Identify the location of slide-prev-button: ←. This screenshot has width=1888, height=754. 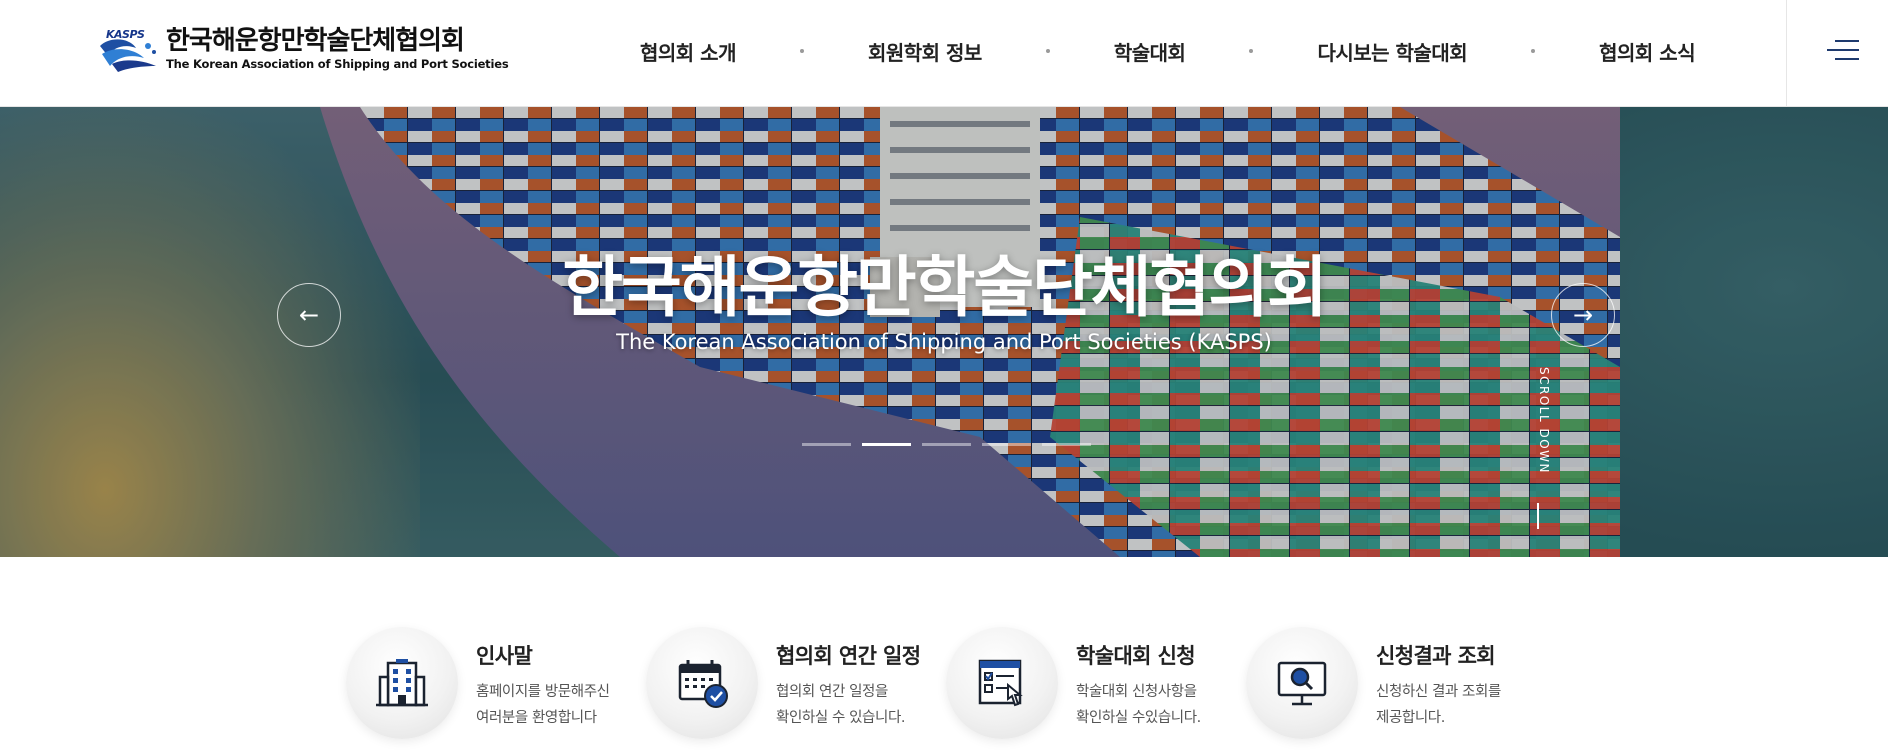
(309, 315).